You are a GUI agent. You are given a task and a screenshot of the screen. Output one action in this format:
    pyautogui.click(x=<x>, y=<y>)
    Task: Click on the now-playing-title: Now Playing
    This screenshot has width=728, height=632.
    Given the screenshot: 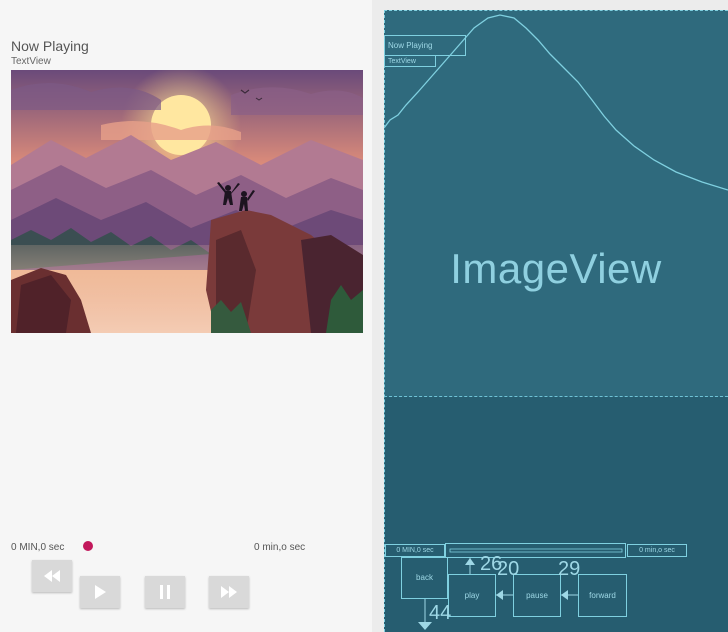 What is the action you would take?
    pyautogui.click(x=50, y=46)
    